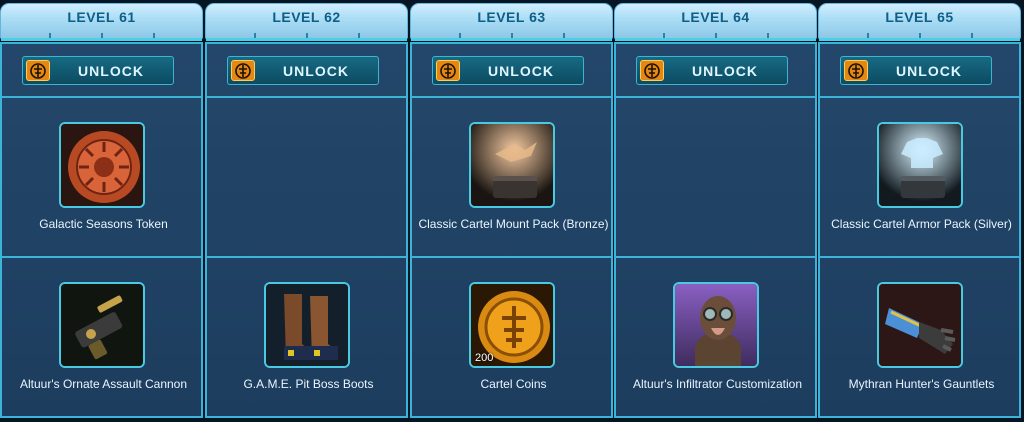 The height and width of the screenshot is (422, 1024). Describe the element at coordinates (101, 17) in the screenshot. I see `level-title: LEVEL 61` at that location.